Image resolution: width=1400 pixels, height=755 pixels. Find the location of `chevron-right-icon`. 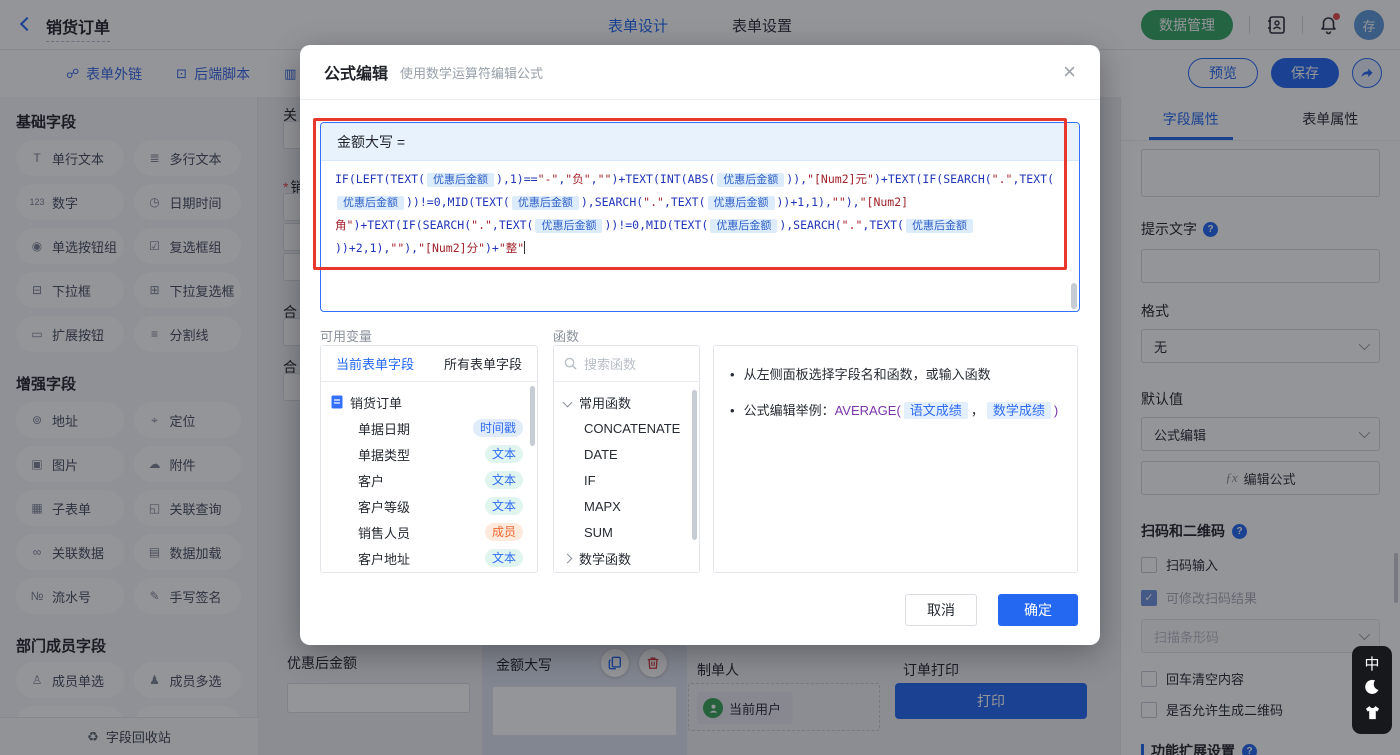

chevron-right-icon is located at coordinates (567, 558).